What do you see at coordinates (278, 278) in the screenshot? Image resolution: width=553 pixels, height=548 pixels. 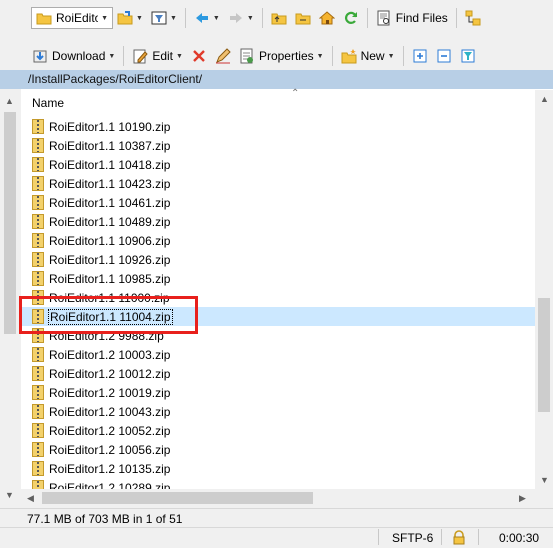 I see `file-row: RoiEditor1.1 10985.zip` at bounding box center [278, 278].